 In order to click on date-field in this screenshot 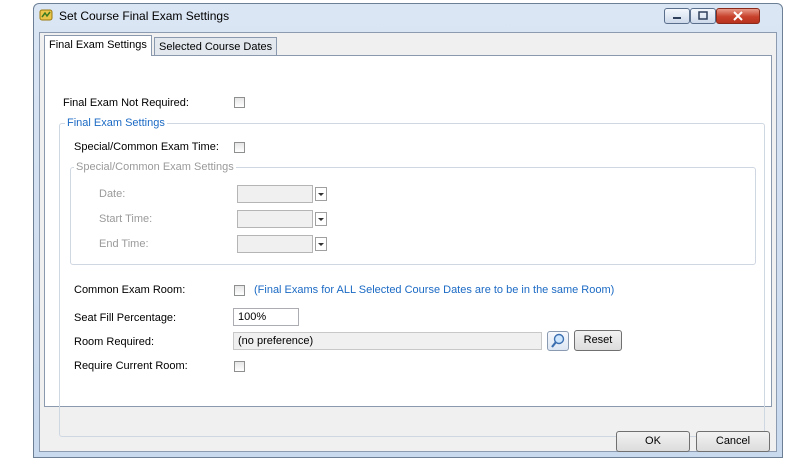, I will do `click(275, 194)`.